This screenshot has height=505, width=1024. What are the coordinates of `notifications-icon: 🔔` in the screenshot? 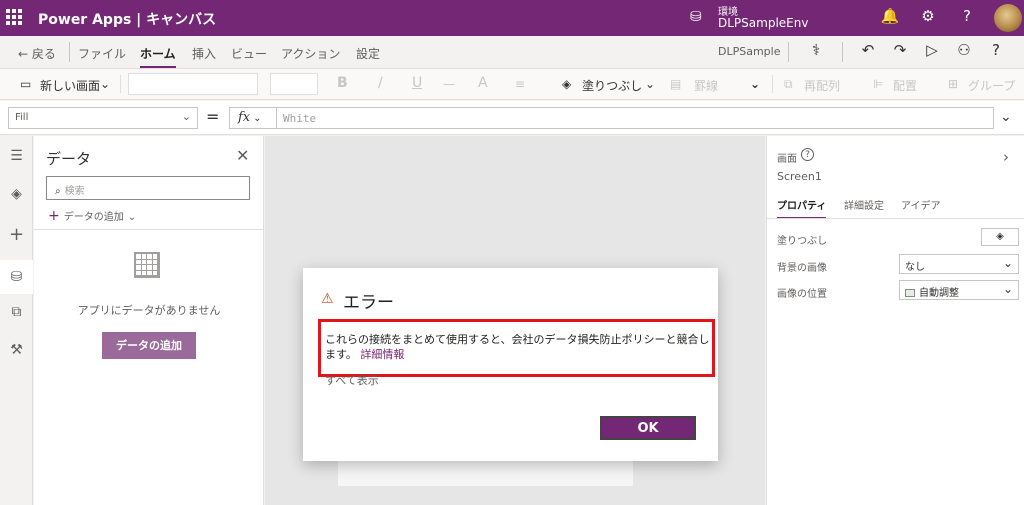 It's located at (890, 16).